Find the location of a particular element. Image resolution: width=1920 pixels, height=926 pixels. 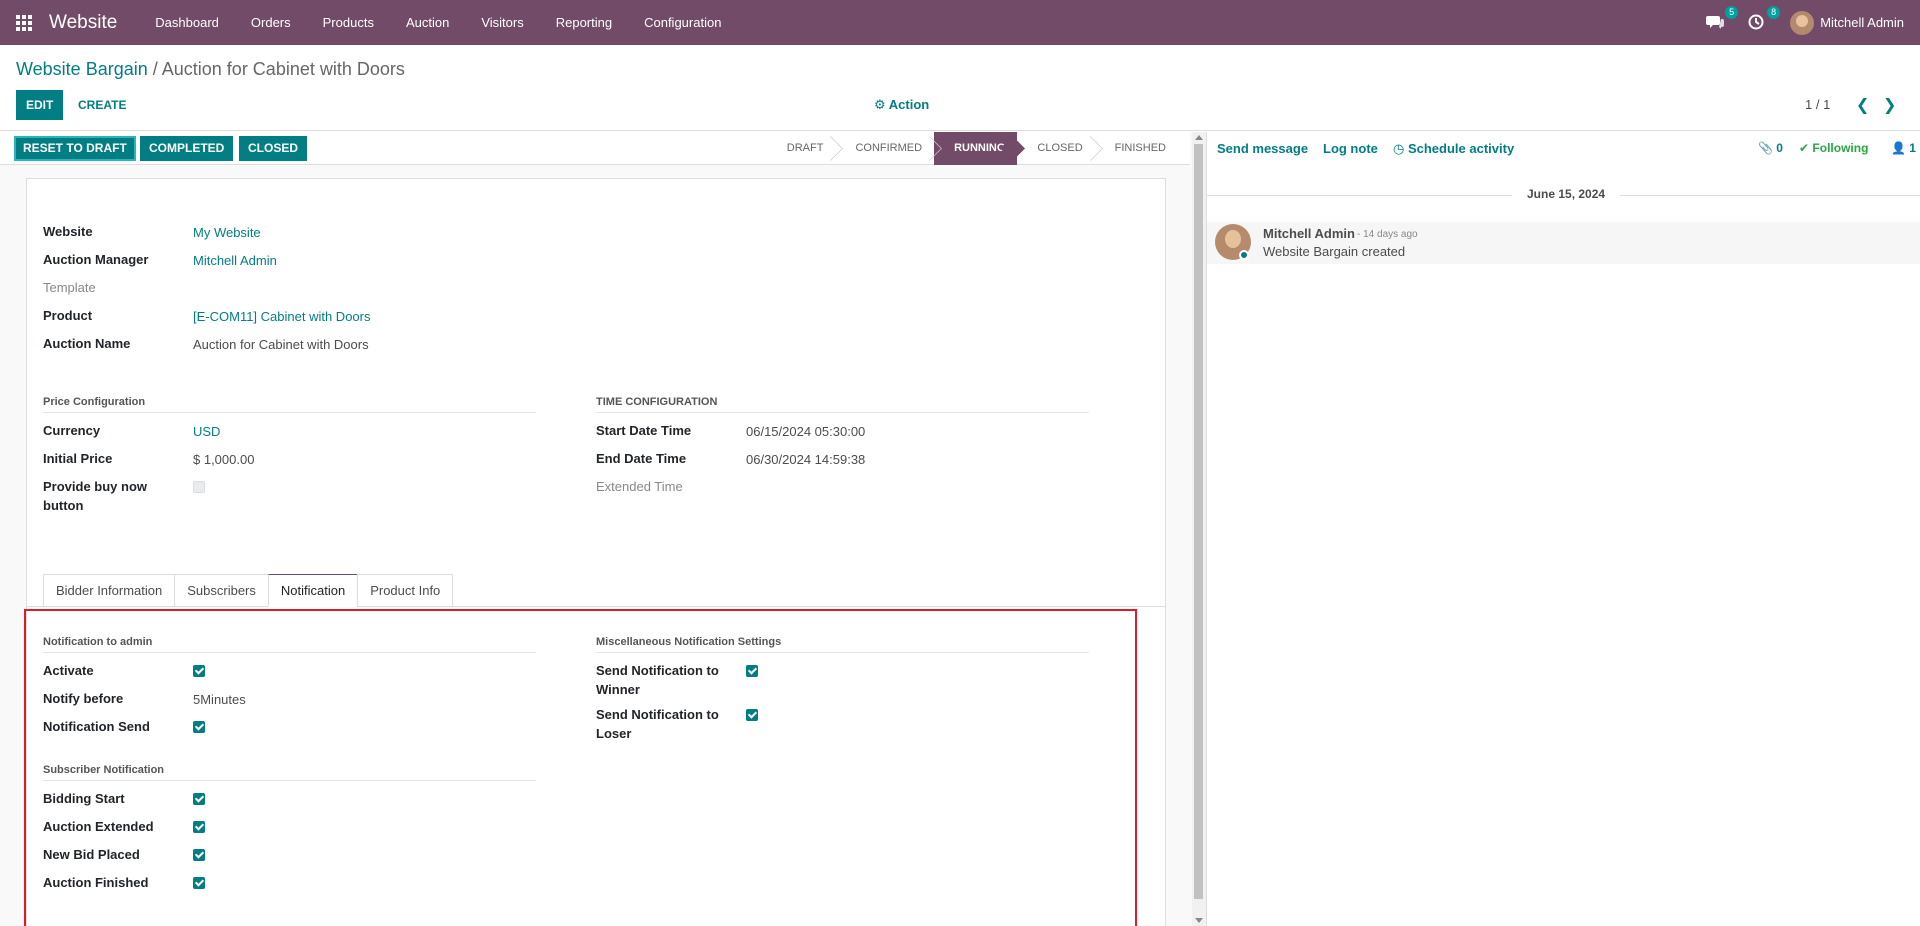

date-separator: June 15, 2024 is located at coordinates (1566, 194).